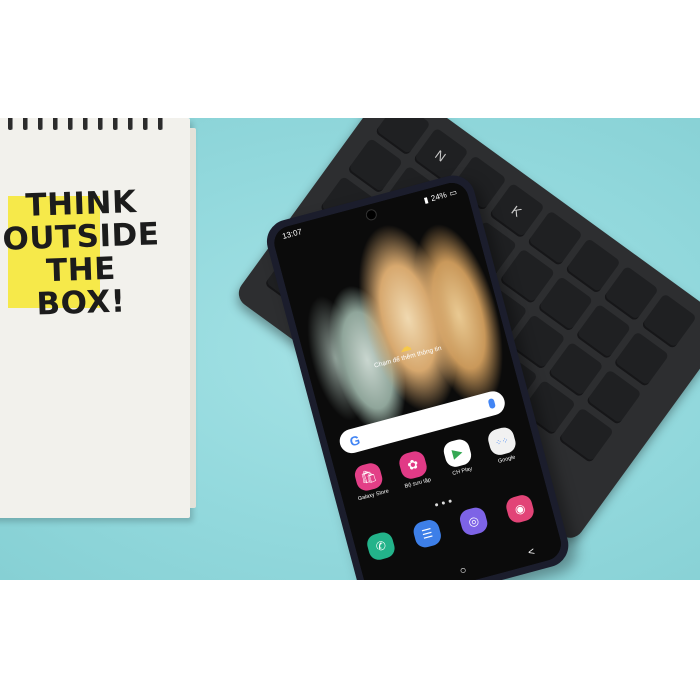 This screenshot has width=700, height=700. What do you see at coordinates (438, 196) in the screenshot?
I see `status-battery: 24%` at bounding box center [438, 196].